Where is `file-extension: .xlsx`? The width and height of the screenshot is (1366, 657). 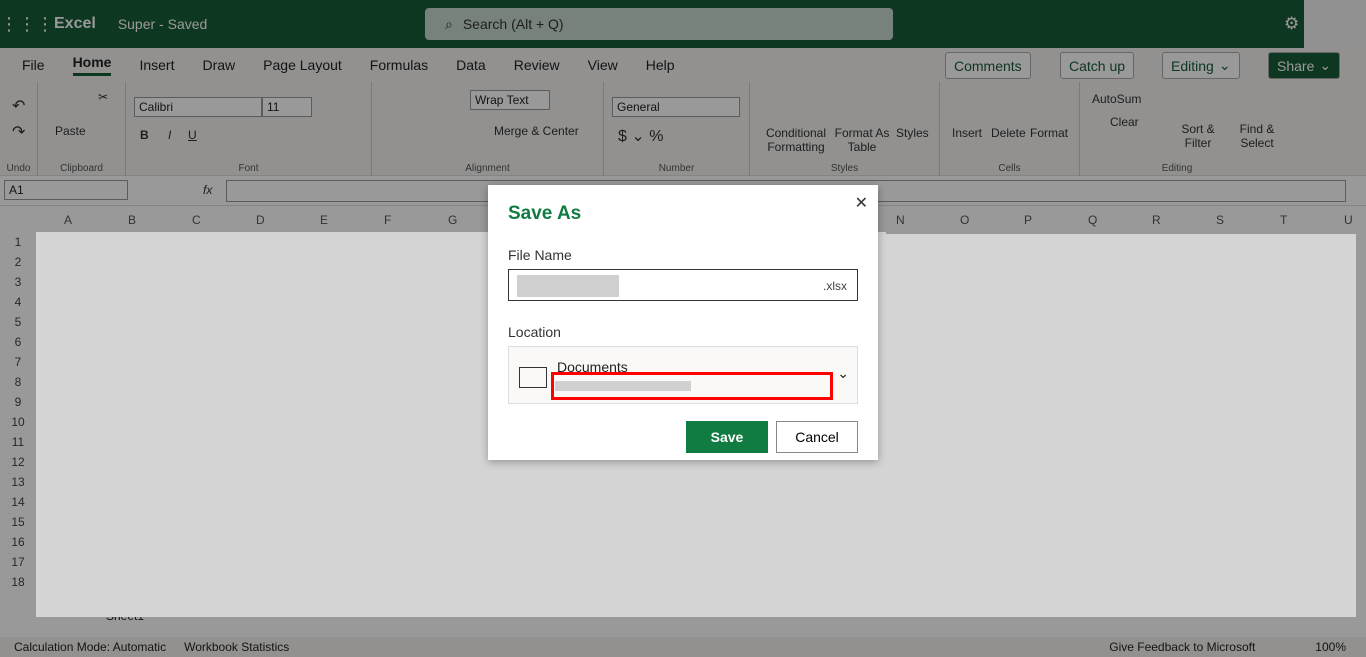 file-extension: .xlsx is located at coordinates (835, 286).